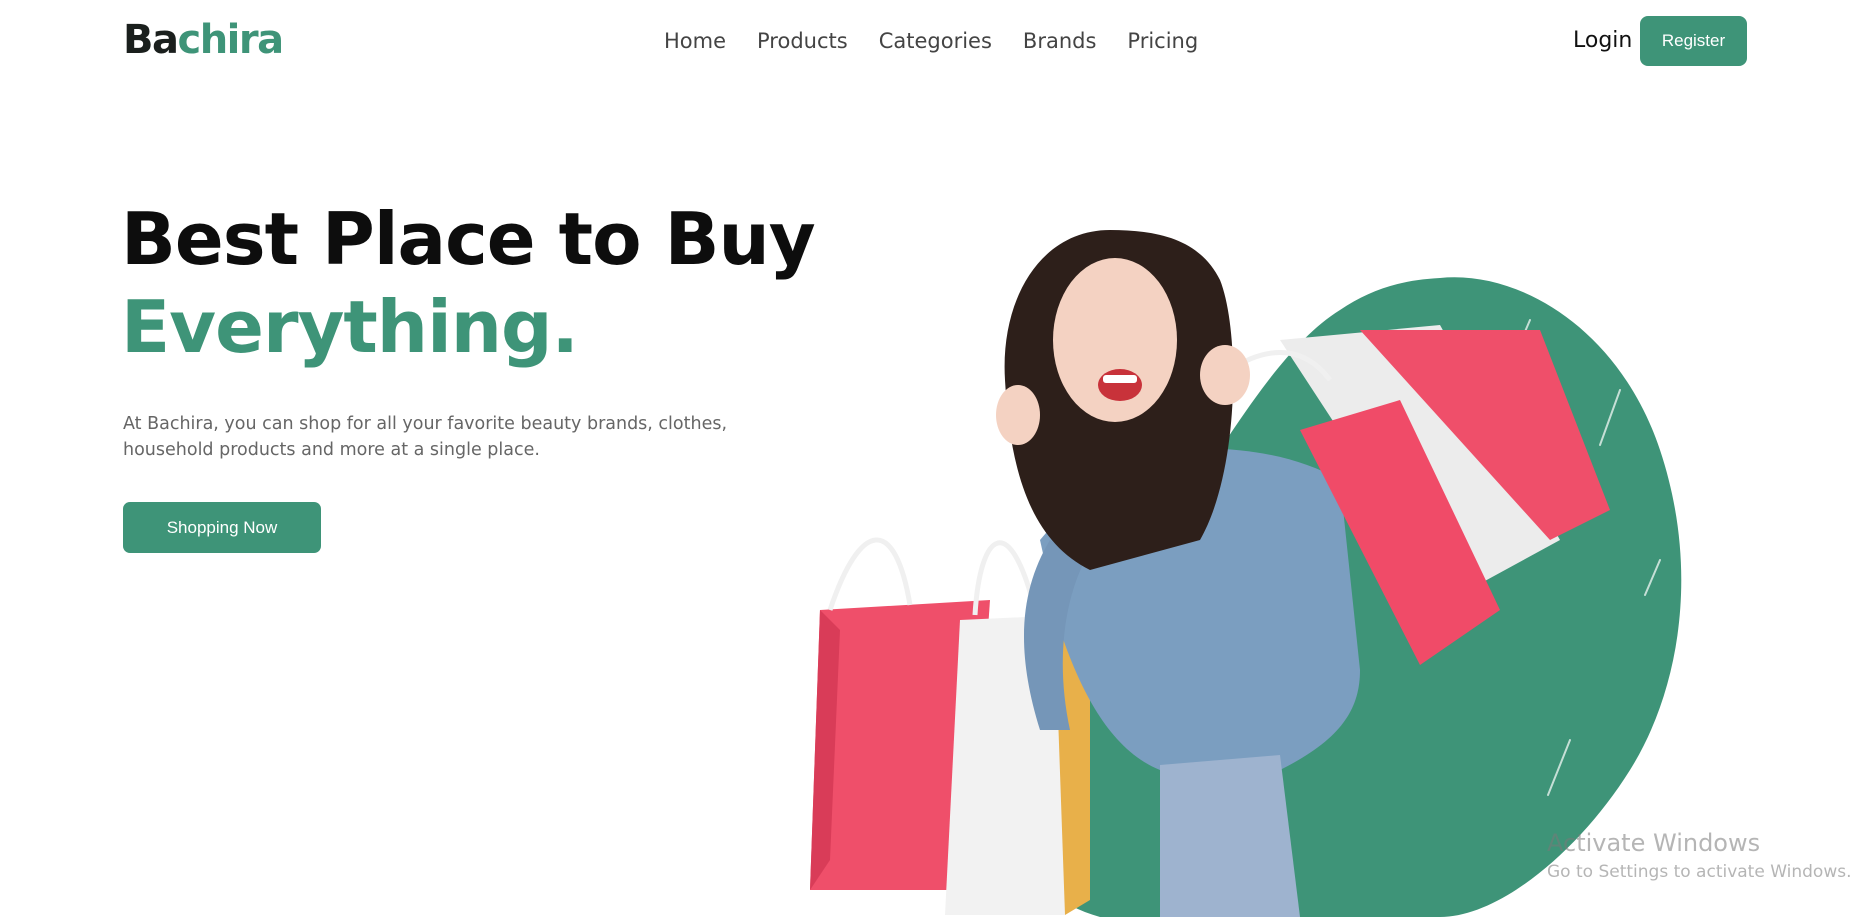 Image resolution: width=1861 pixels, height=917 pixels. I want to click on main-nav: Home Products Categories Brands Pricing, so click(931, 41).